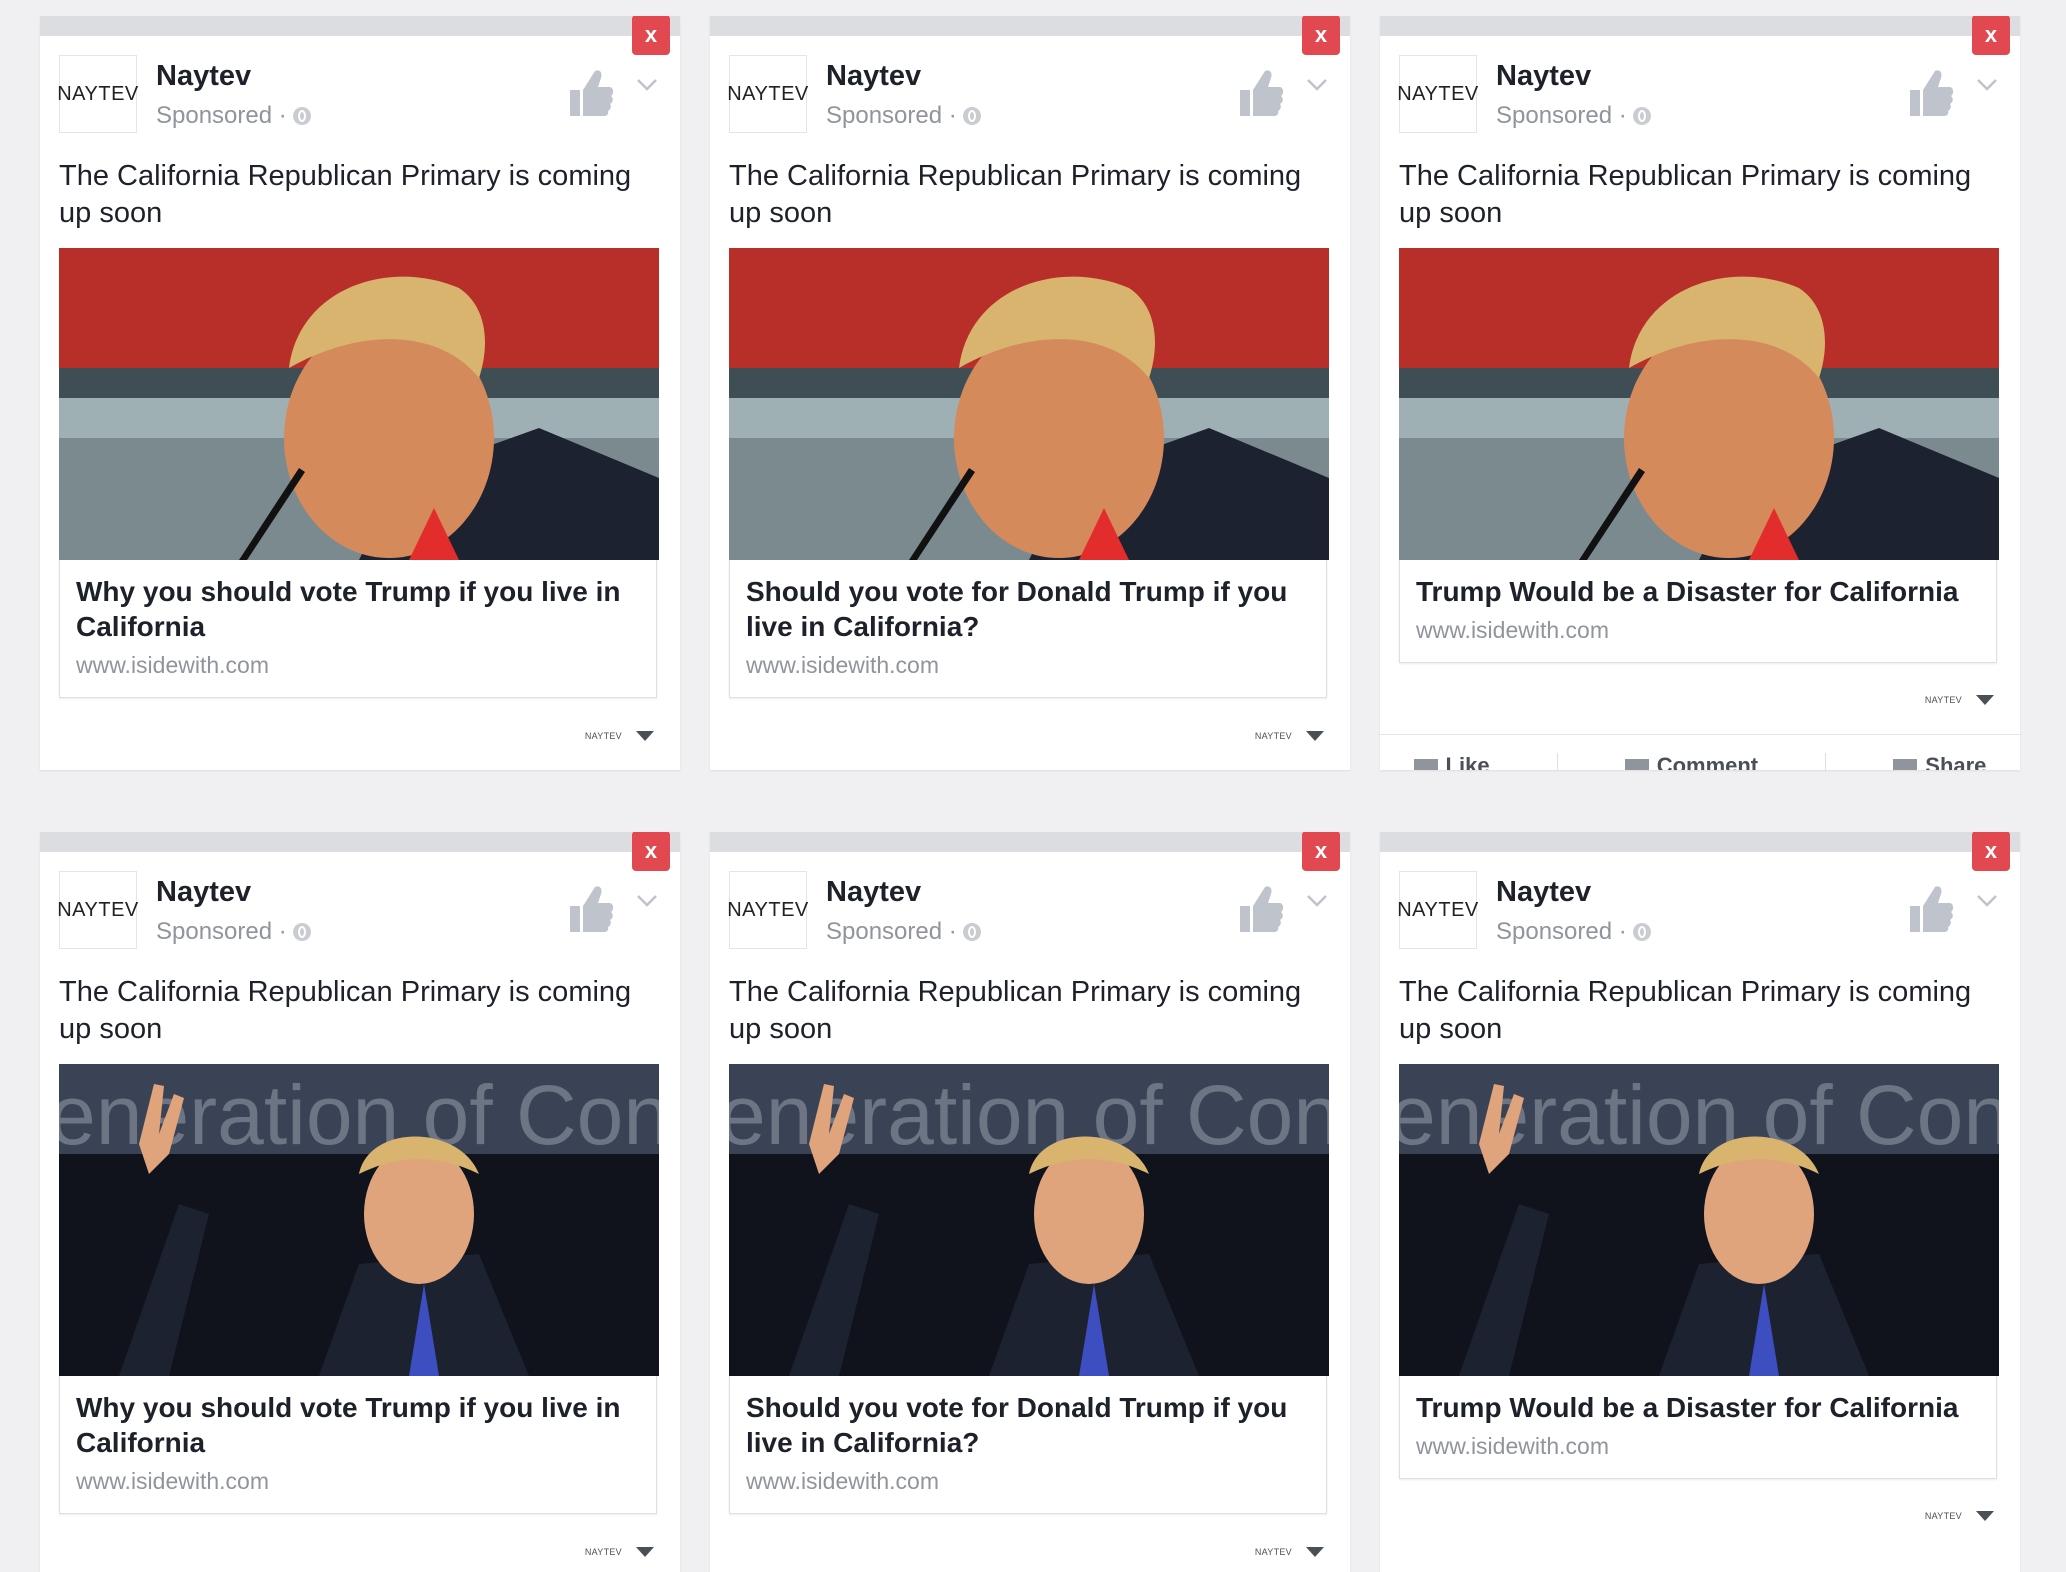 This screenshot has width=2066, height=1572. Describe the element at coordinates (1700, 752) in the screenshot. I see `post-actions: Like Comment Share` at that location.